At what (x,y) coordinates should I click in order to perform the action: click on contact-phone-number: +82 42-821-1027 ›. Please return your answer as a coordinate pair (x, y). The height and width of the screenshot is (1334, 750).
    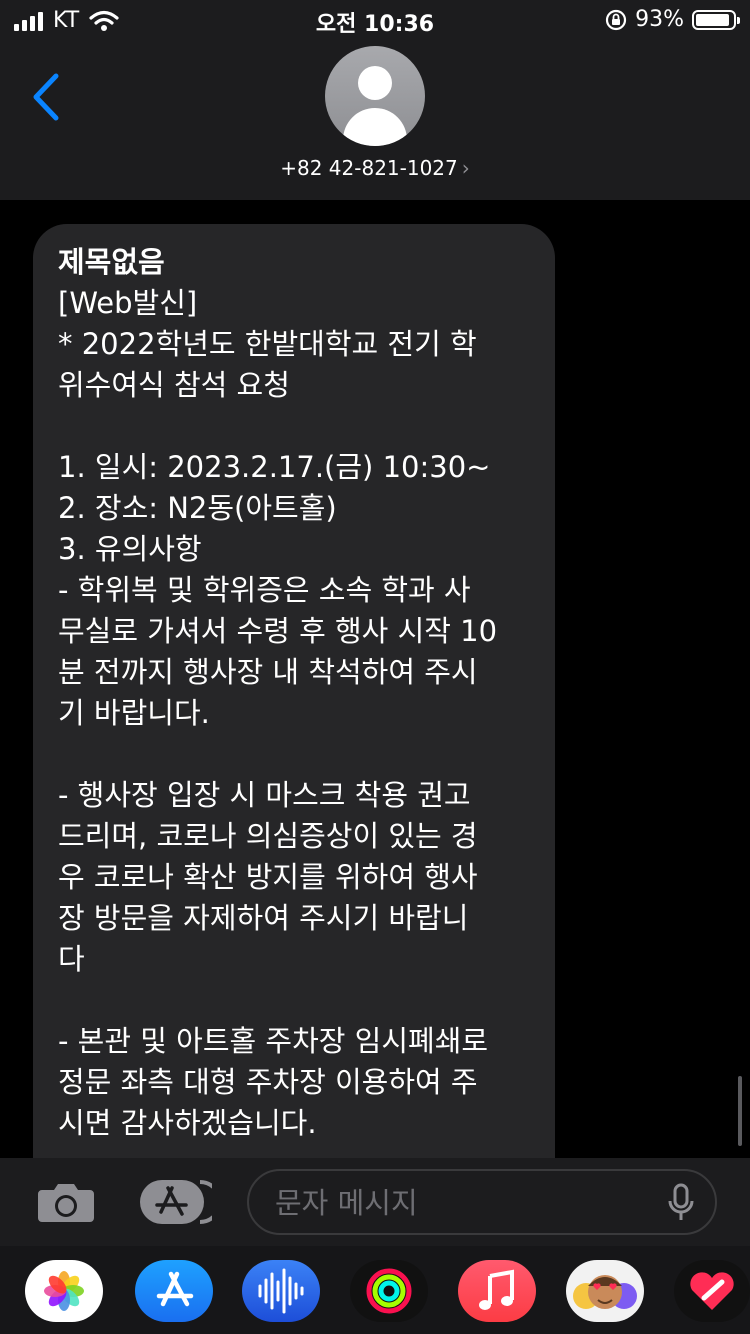
    Looking at the image, I should click on (375, 168).